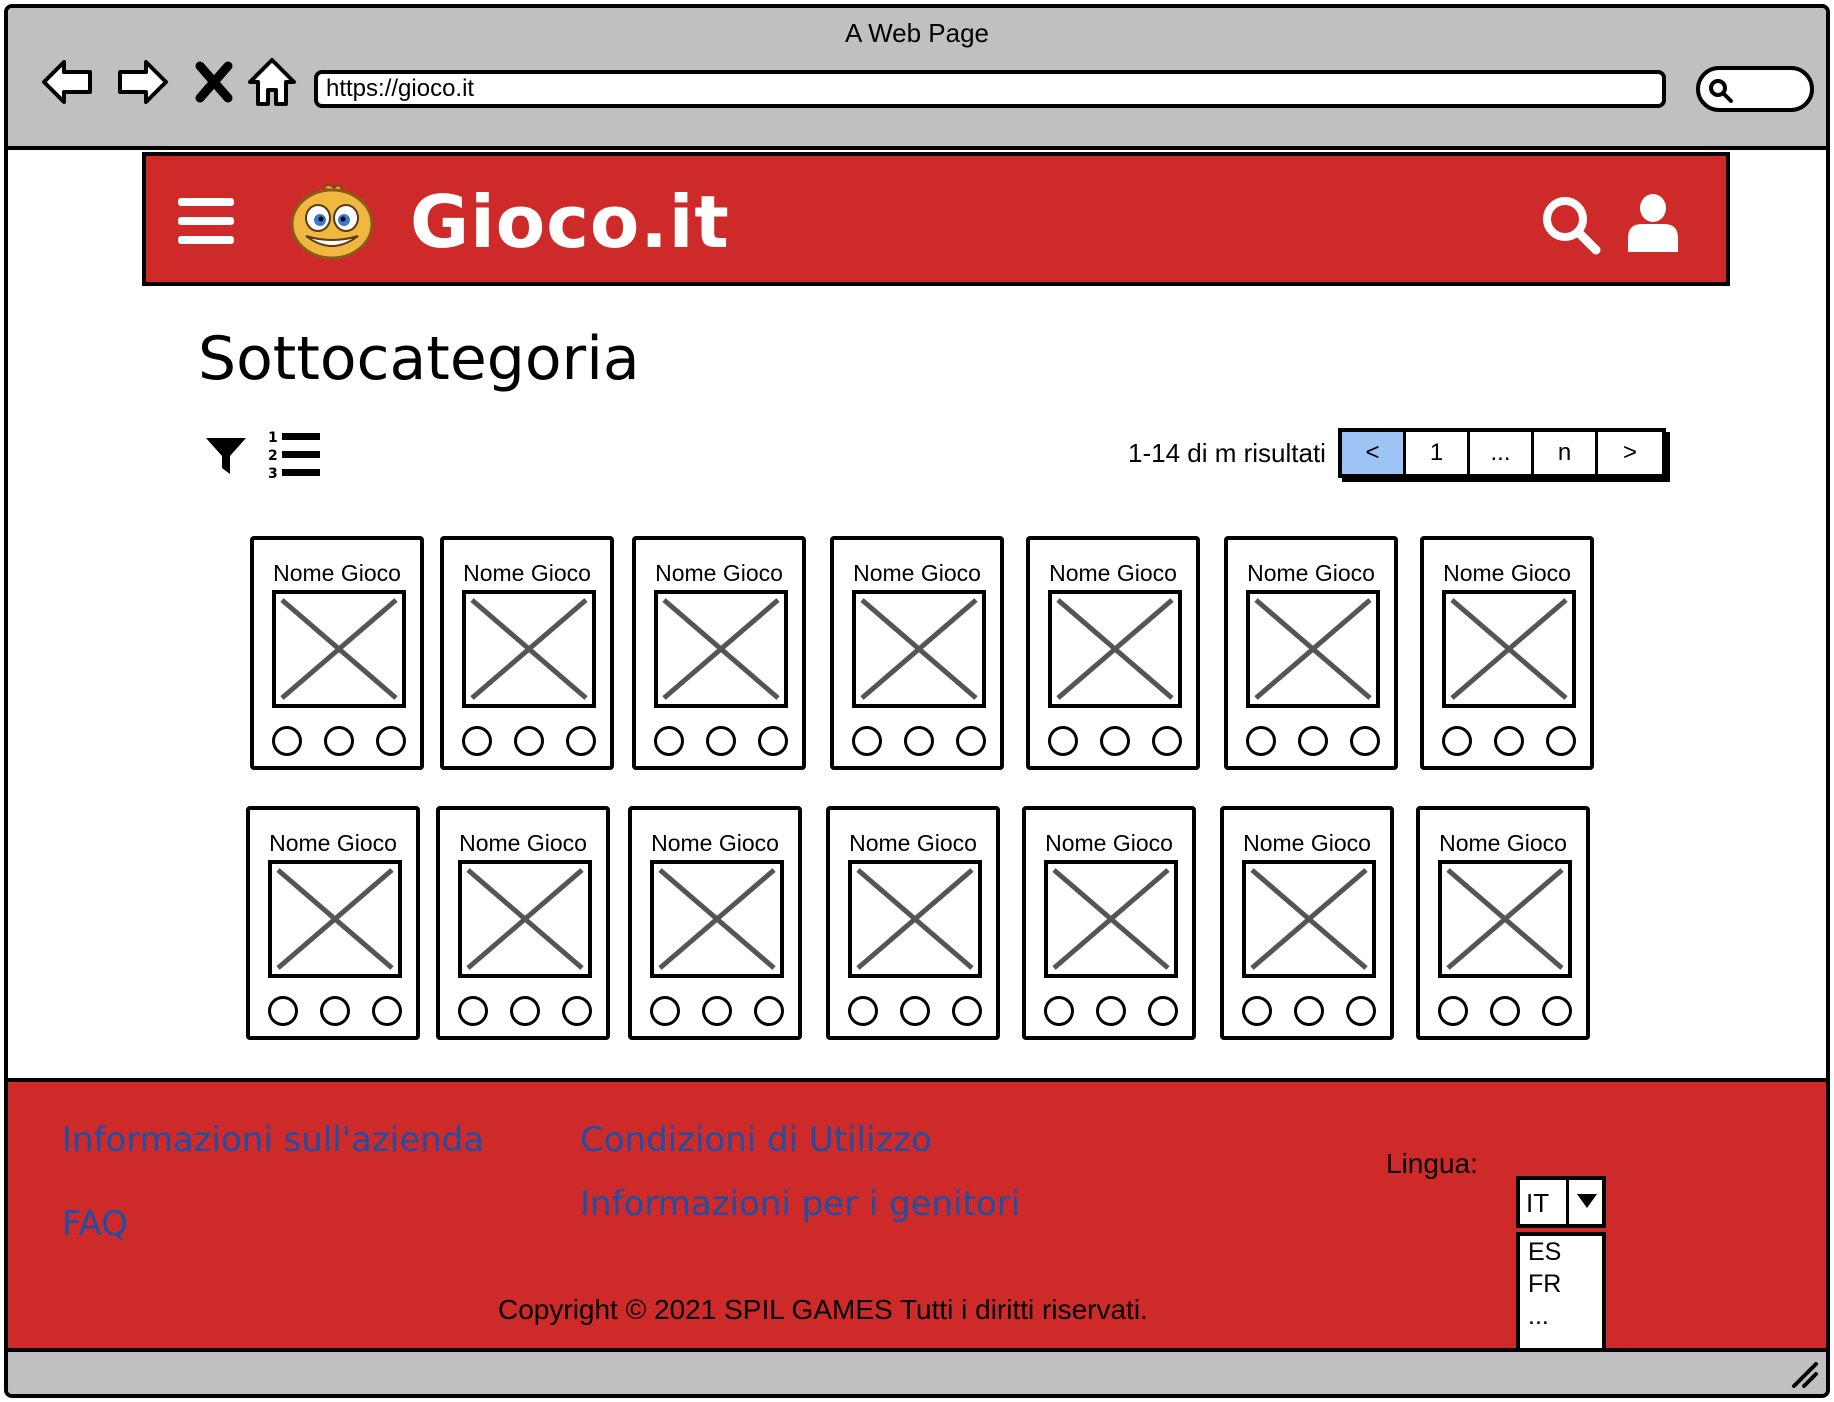 This screenshot has height=1402, width=1834. Describe the element at coordinates (68, 82) in the screenshot. I see `back-arrow-icon` at that location.